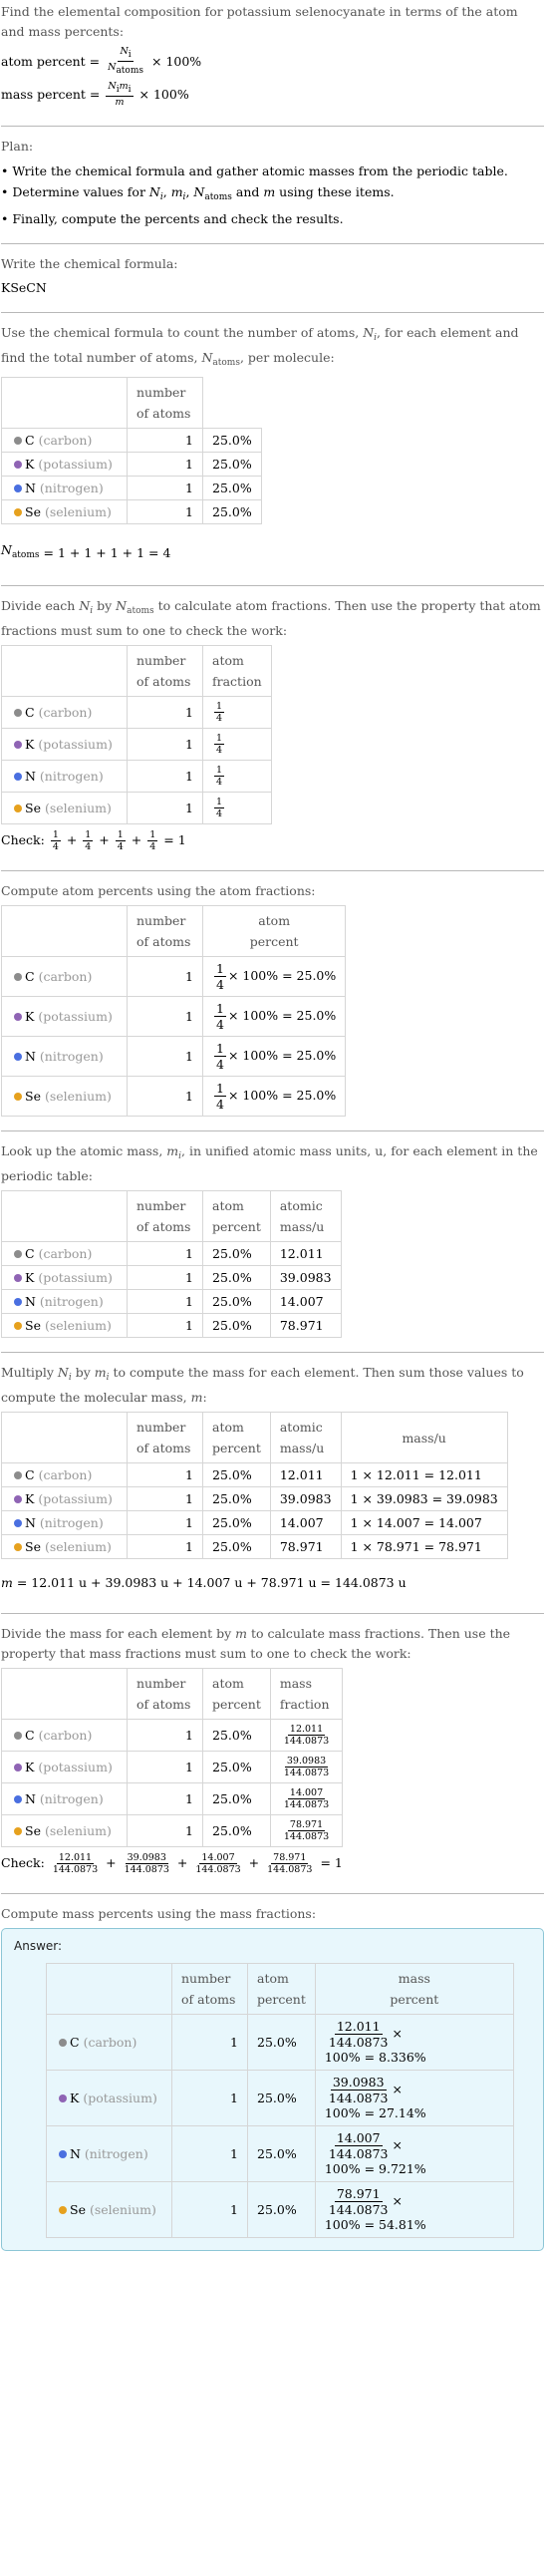 The height and width of the screenshot is (2576, 544). What do you see at coordinates (165, 1216) in the screenshot?
I see `header-number-of-atoms: number of atoms` at bounding box center [165, 1216].